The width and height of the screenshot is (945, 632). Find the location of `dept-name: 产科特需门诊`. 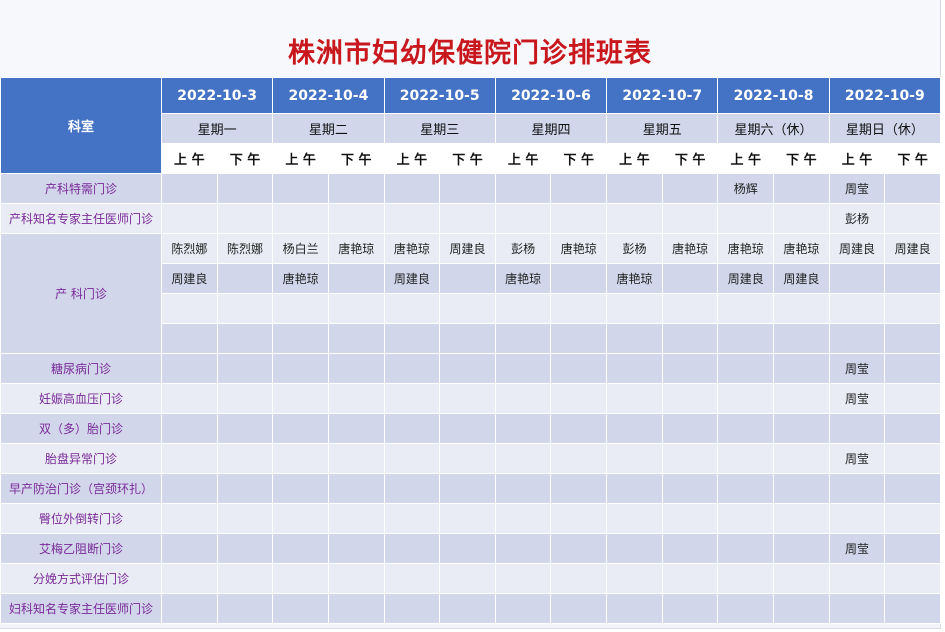

dept-name: 产科特需门诊 is located at coordinates (81, 188).